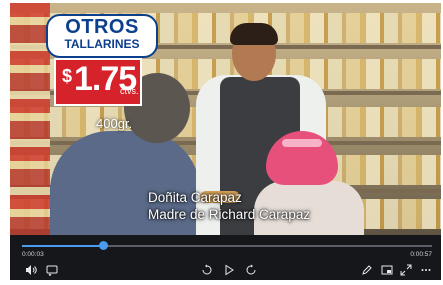 The height and width of the screenshot is (285, 443). I want to click on lower-third-caption: Doñita Carapaz Madre de Richard Carapaz, so click(229, 206).